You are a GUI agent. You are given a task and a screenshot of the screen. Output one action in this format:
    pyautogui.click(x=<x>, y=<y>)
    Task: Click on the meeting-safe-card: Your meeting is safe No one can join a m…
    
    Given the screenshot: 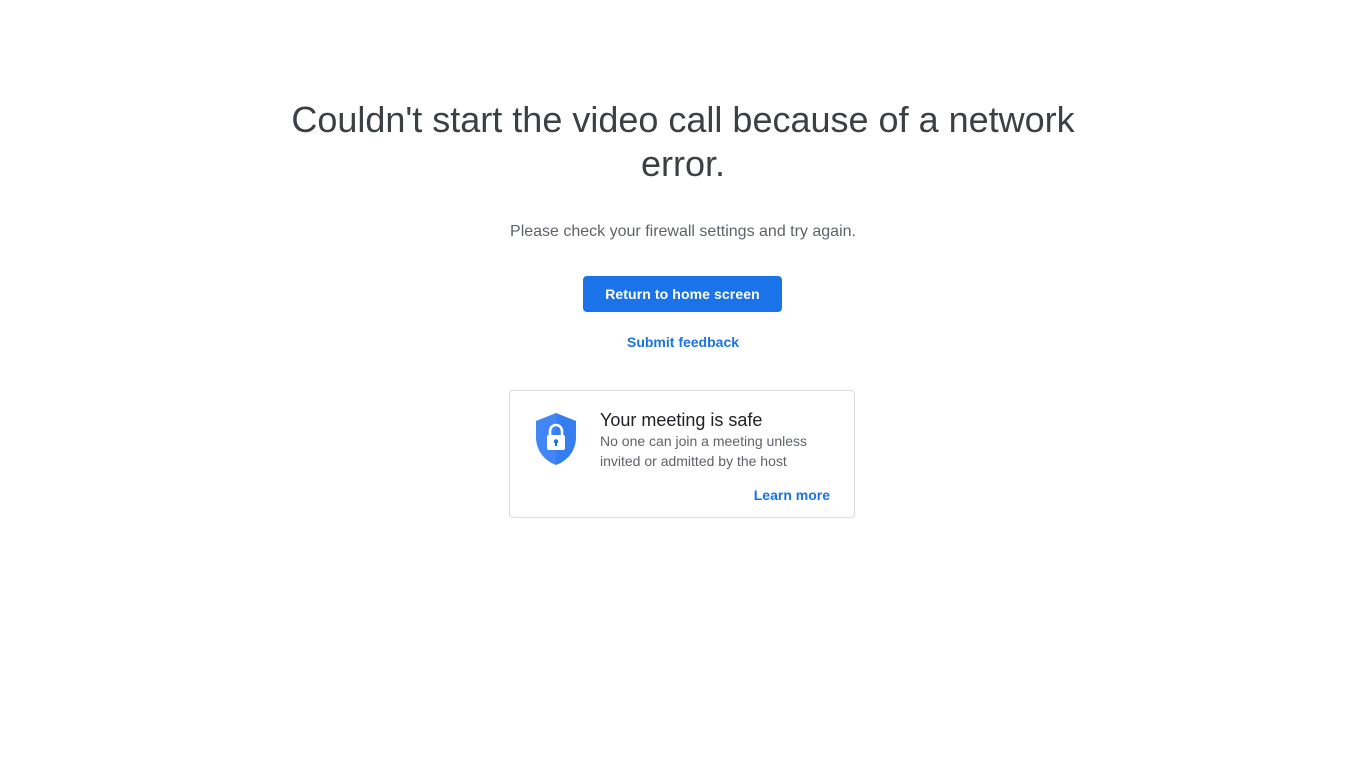 What is the action you would take?
    pyautogui.click(x=682, y=454)
    